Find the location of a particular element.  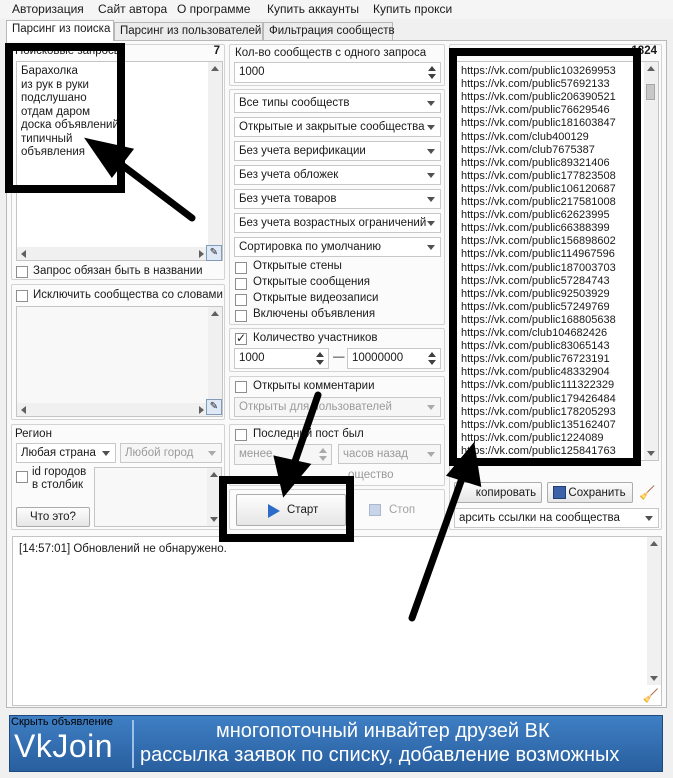

hide-ad-link: Скрыть объявление is located at coordinates (62, 722).